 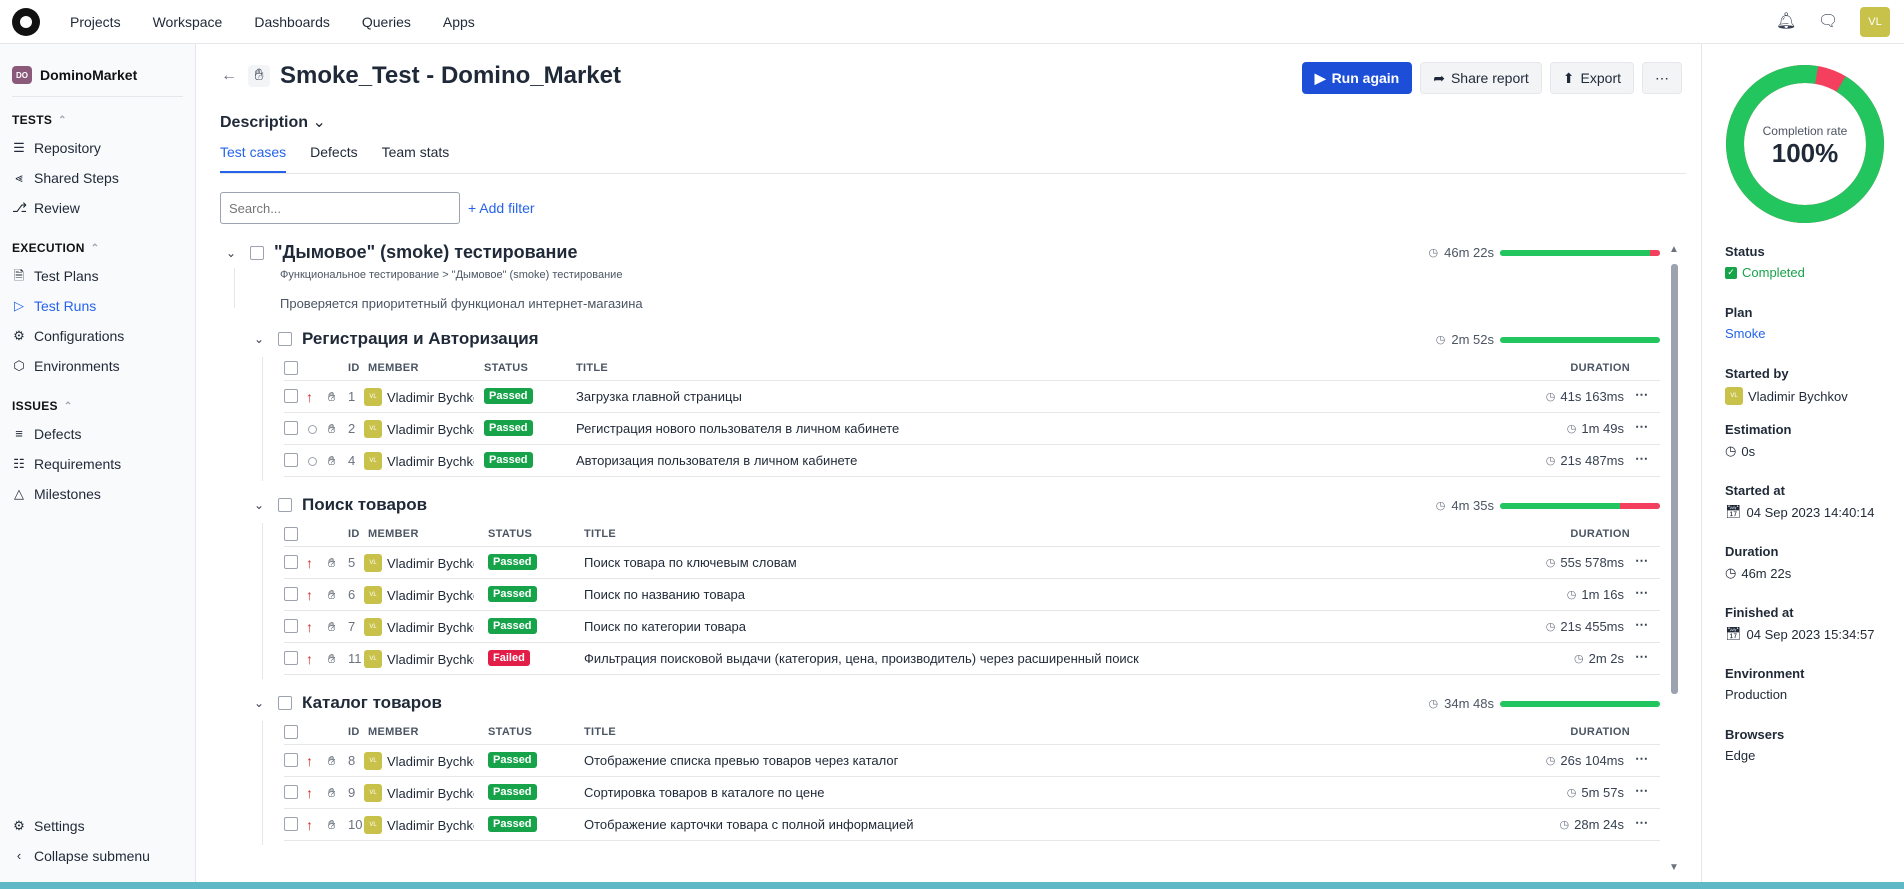 What do you see at coordinates (664, 594) in the screenshot?
I see `row-title: Поиск по названию товара` at bounding box center [664, 594].